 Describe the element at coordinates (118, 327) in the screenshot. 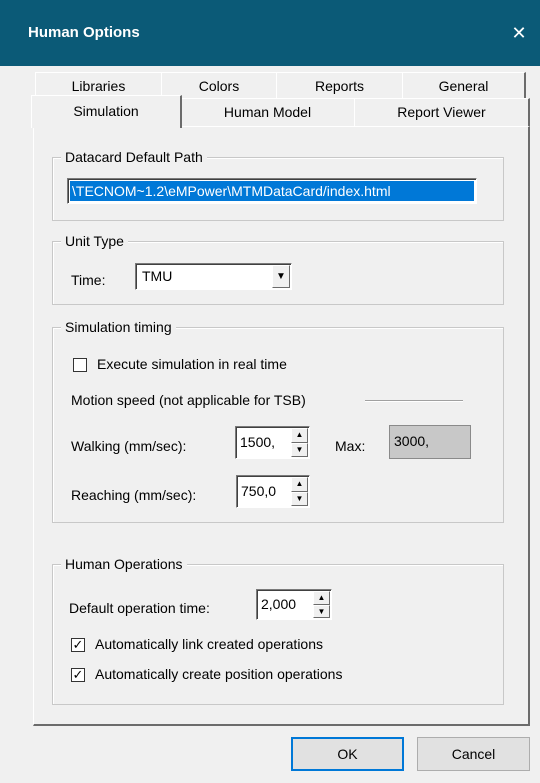

I see `simulation-timing-legend: Simulation timing` at that location.